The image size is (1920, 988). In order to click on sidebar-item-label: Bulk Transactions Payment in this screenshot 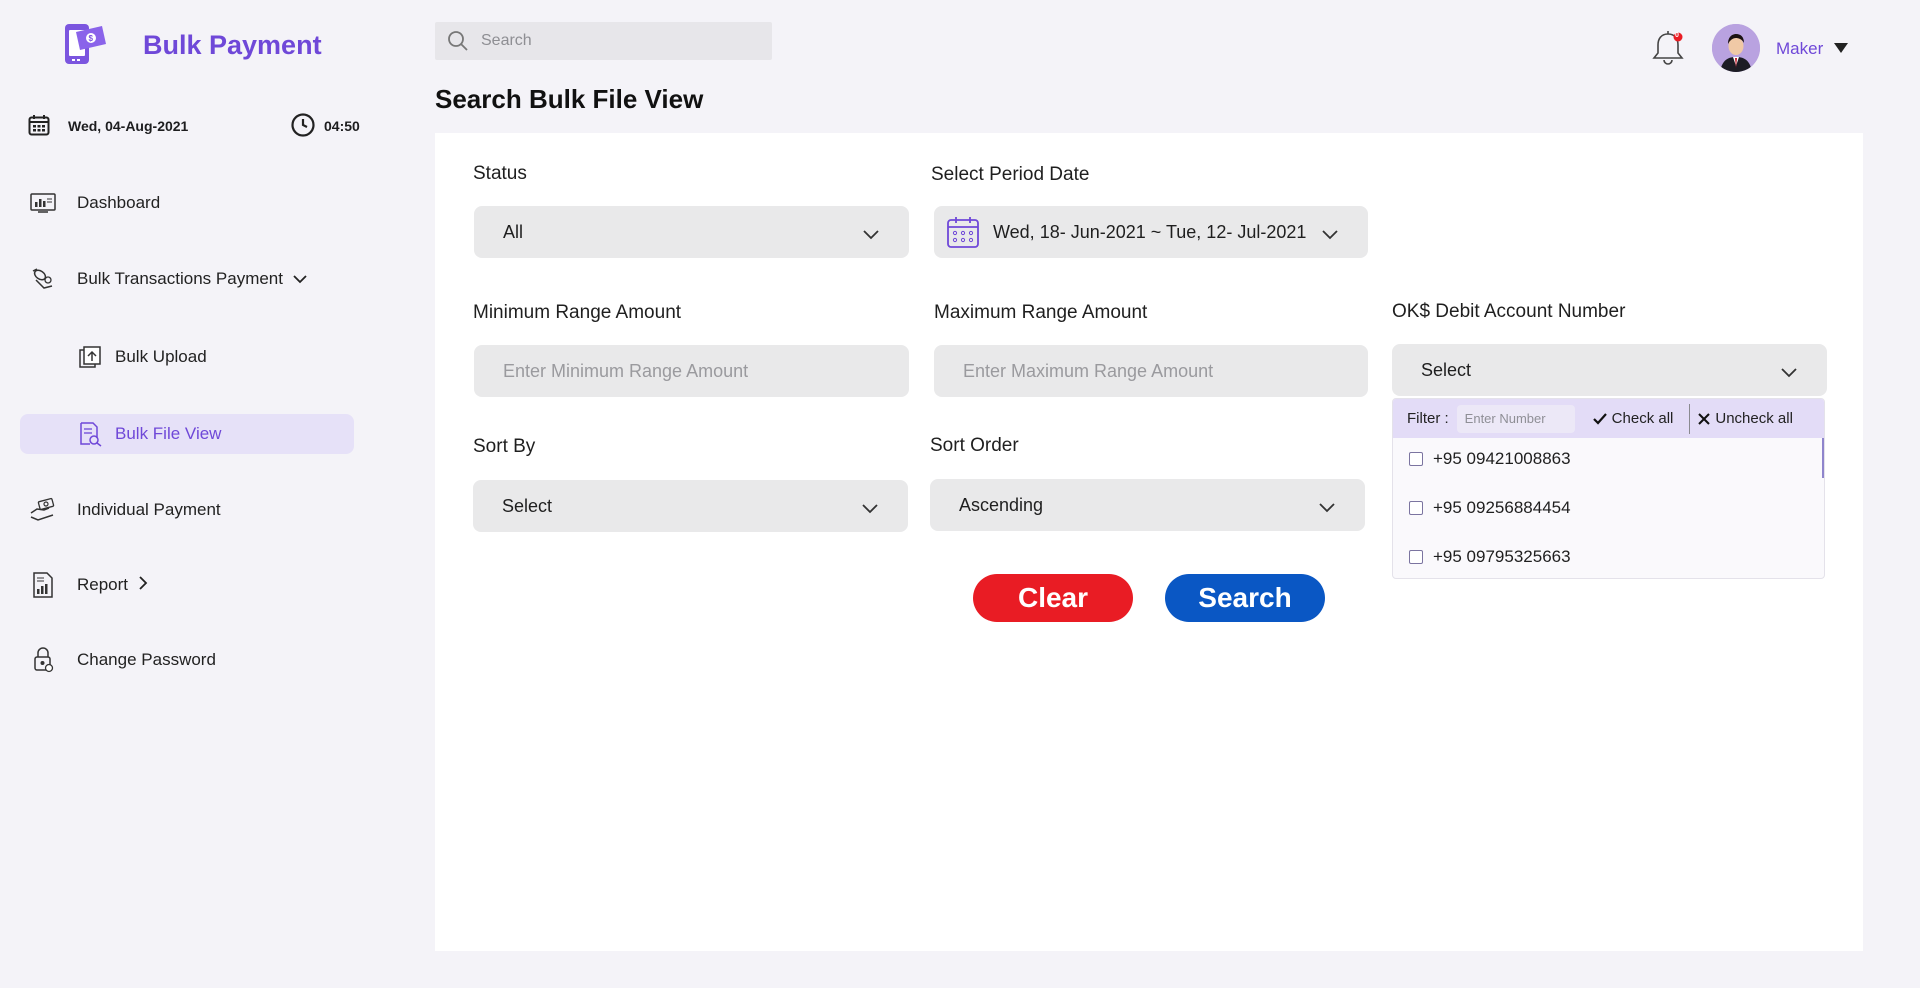, I will do `click(180, 278)`.